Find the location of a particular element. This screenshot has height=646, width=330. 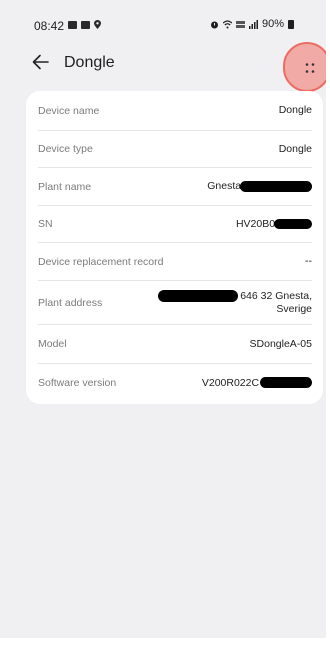

detail-label: Plant address is located at coordinates (70, 302).